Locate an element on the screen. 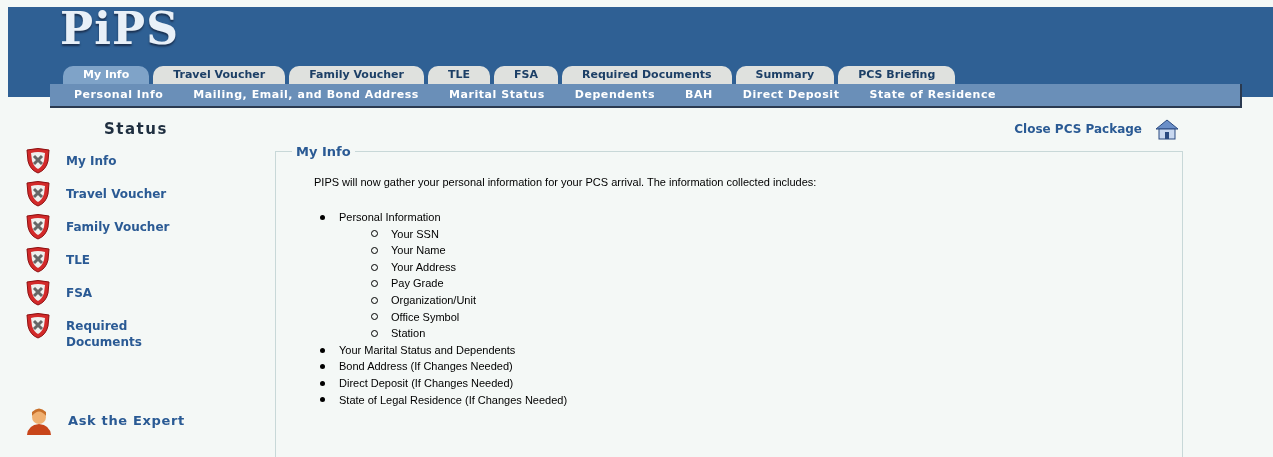 The image size is (1273, 457). home-icon is located at coordinates (1167, 129).